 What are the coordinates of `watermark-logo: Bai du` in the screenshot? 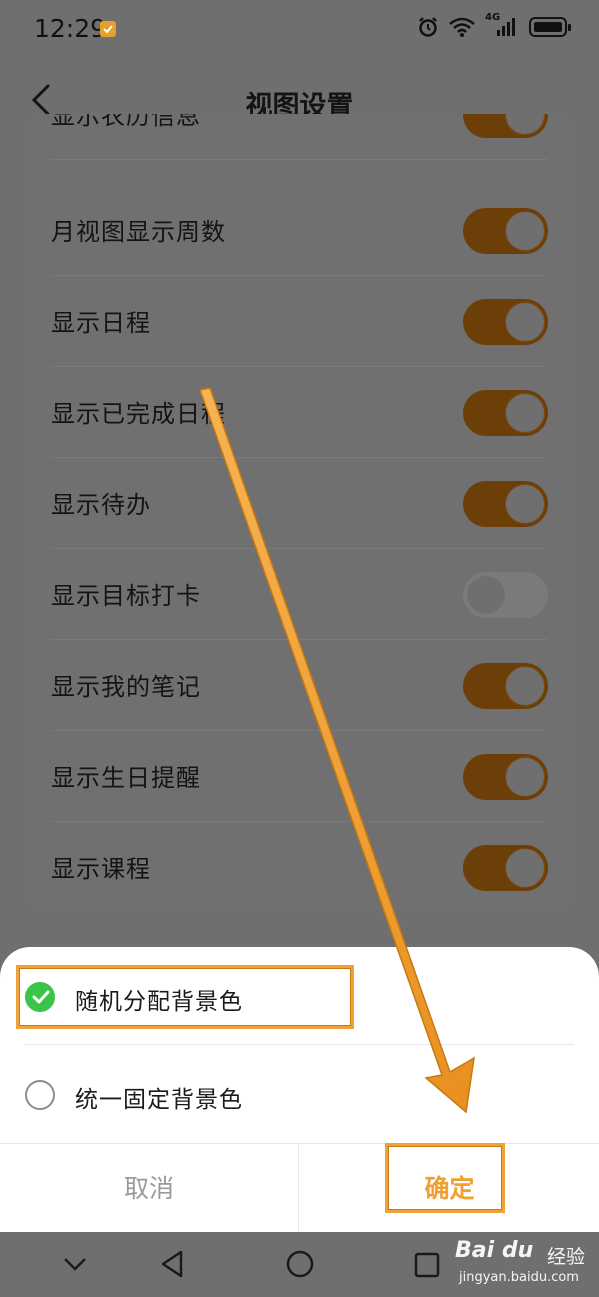 It's located at (494, 1250).